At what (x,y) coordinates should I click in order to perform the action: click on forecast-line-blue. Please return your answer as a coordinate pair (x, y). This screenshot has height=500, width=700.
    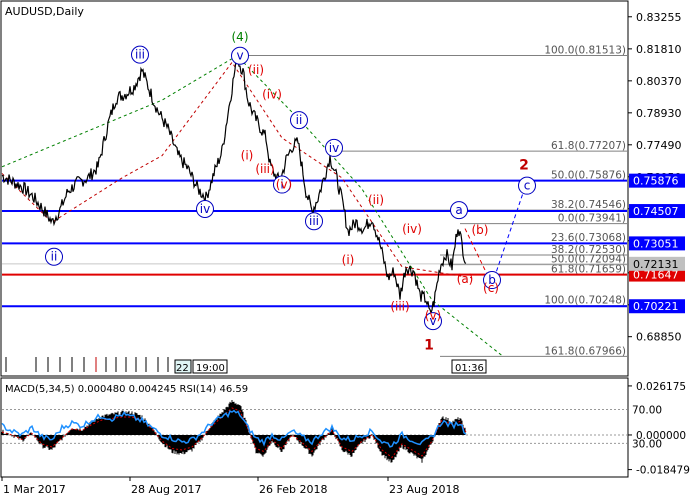
    Looking at the image, I should click on (508, 237).